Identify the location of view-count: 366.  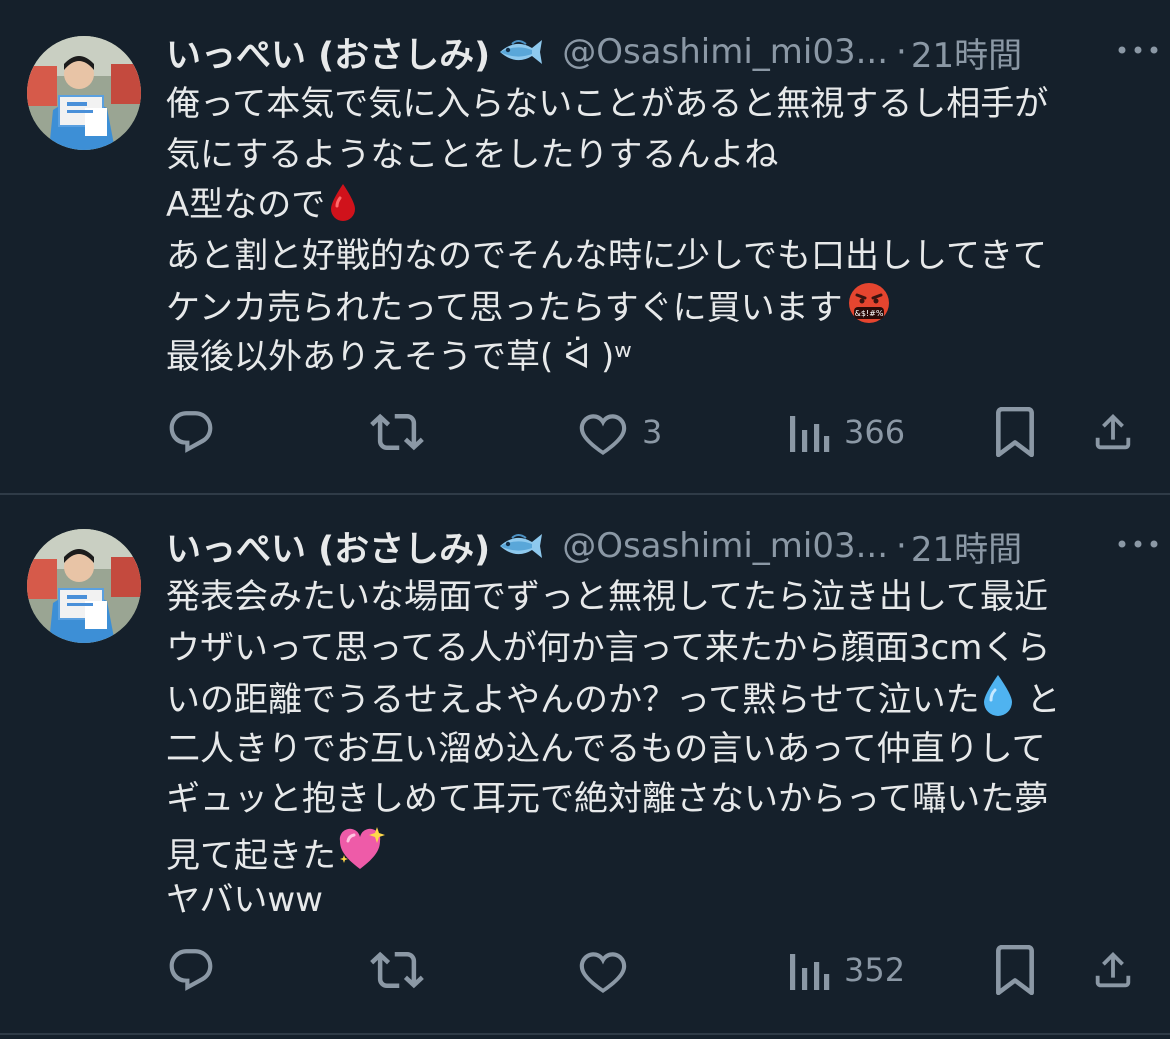
(875, 432).